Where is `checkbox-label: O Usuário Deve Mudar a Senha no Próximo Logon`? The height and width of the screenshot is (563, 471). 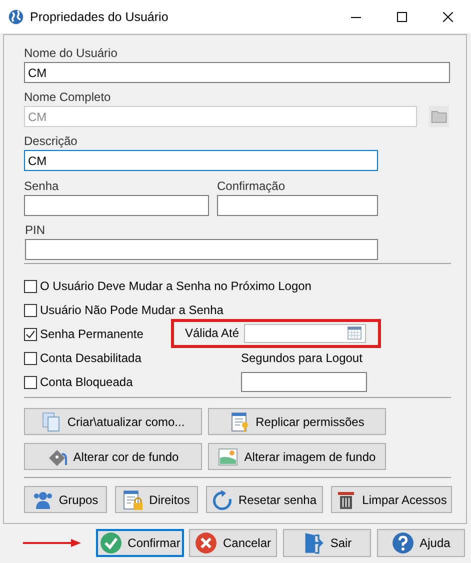 checkbox-label: O Usuário Deve Mudar a Senha no Próximo Logon is located at coordinates (176, 286).